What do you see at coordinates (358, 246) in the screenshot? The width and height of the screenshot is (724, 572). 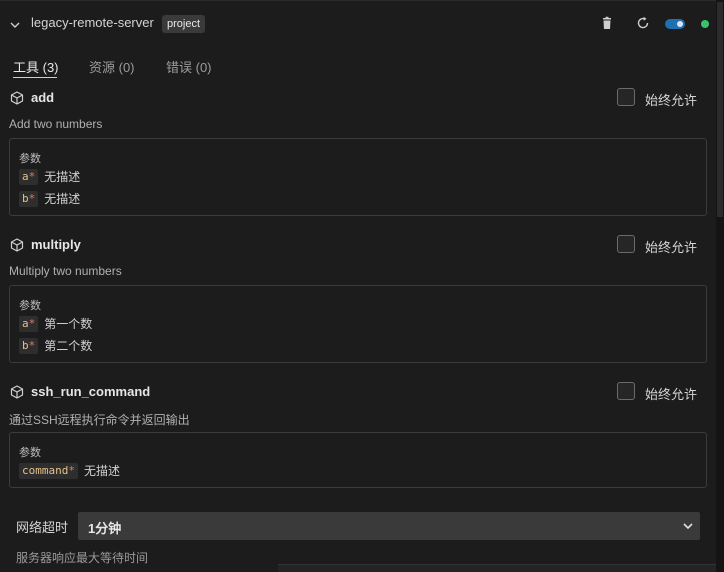 I see `tool-header: multiply 始终允许` at bounding box center [358, 246].